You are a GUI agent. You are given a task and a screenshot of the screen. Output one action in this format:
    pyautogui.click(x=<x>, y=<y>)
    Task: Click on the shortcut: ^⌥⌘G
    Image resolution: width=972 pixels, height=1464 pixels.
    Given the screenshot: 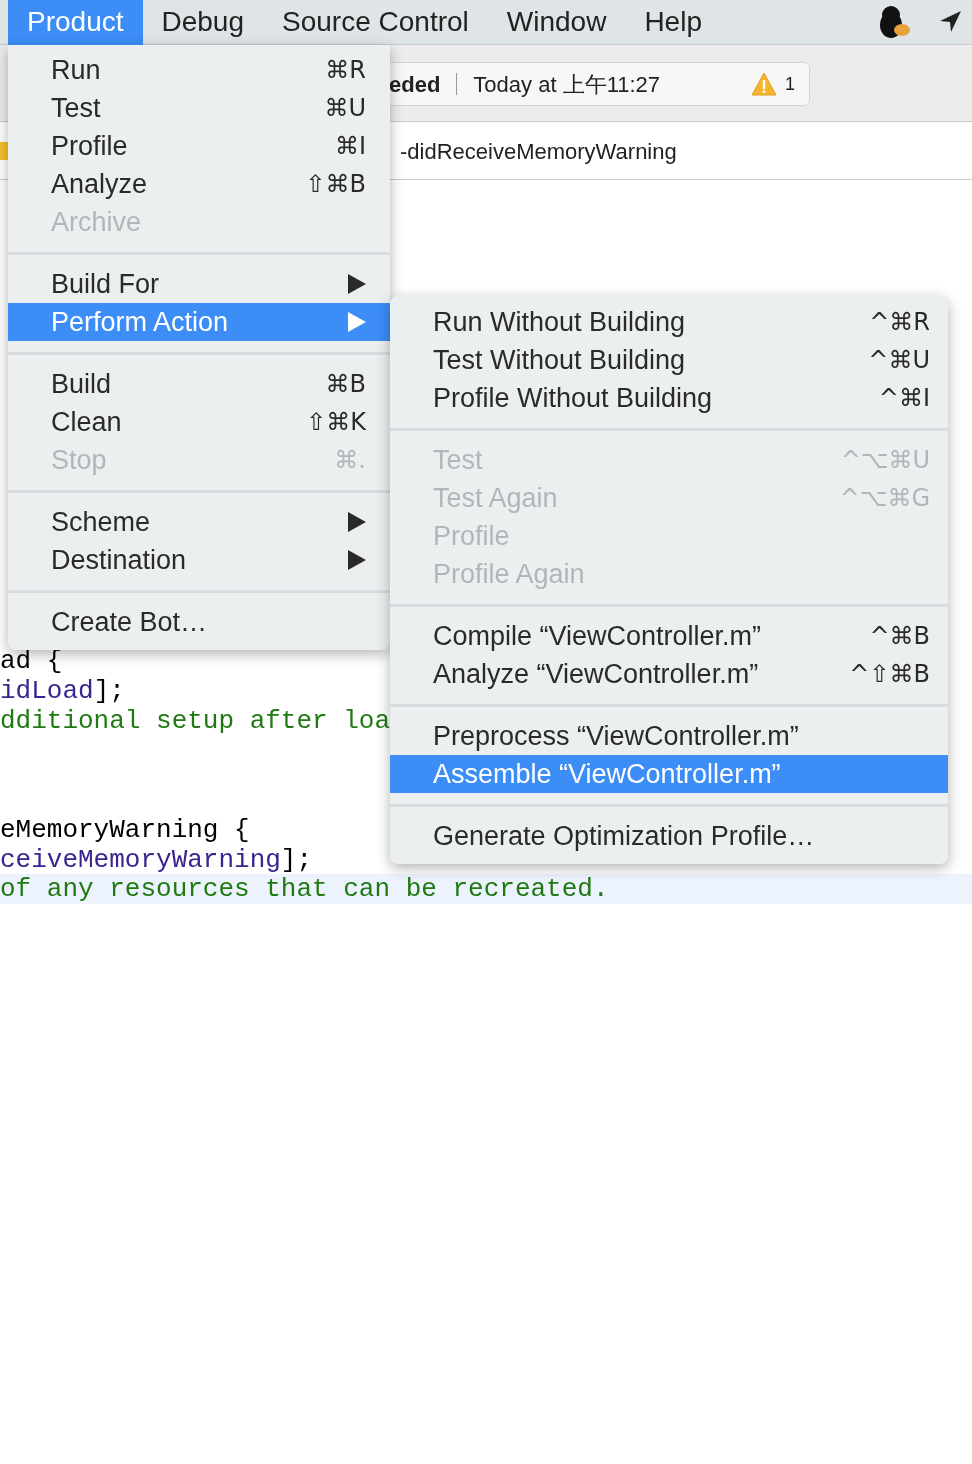 What is the action you would take?
    pyautogui.click(x=884, y=498)
    